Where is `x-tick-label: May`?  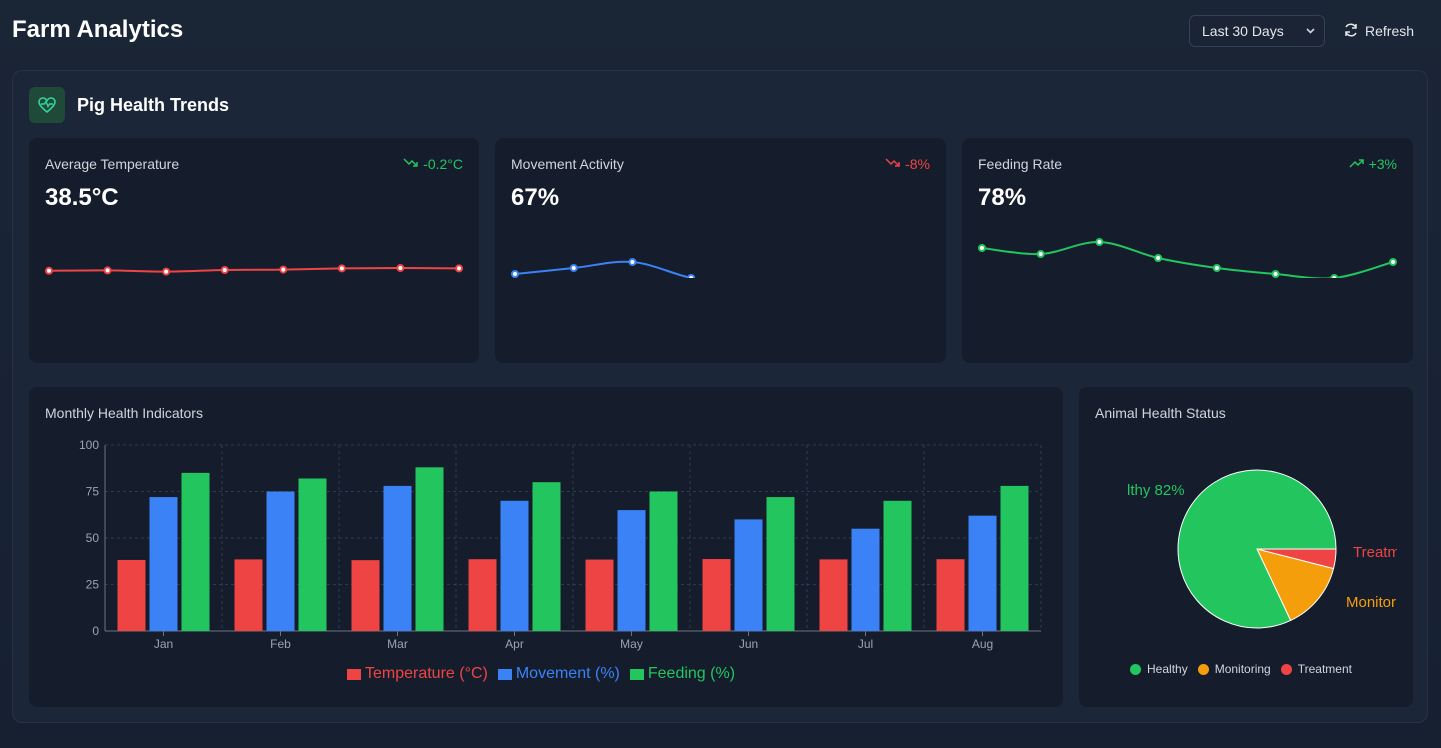
x-tick-label: May is located at coordinates (631, 644).